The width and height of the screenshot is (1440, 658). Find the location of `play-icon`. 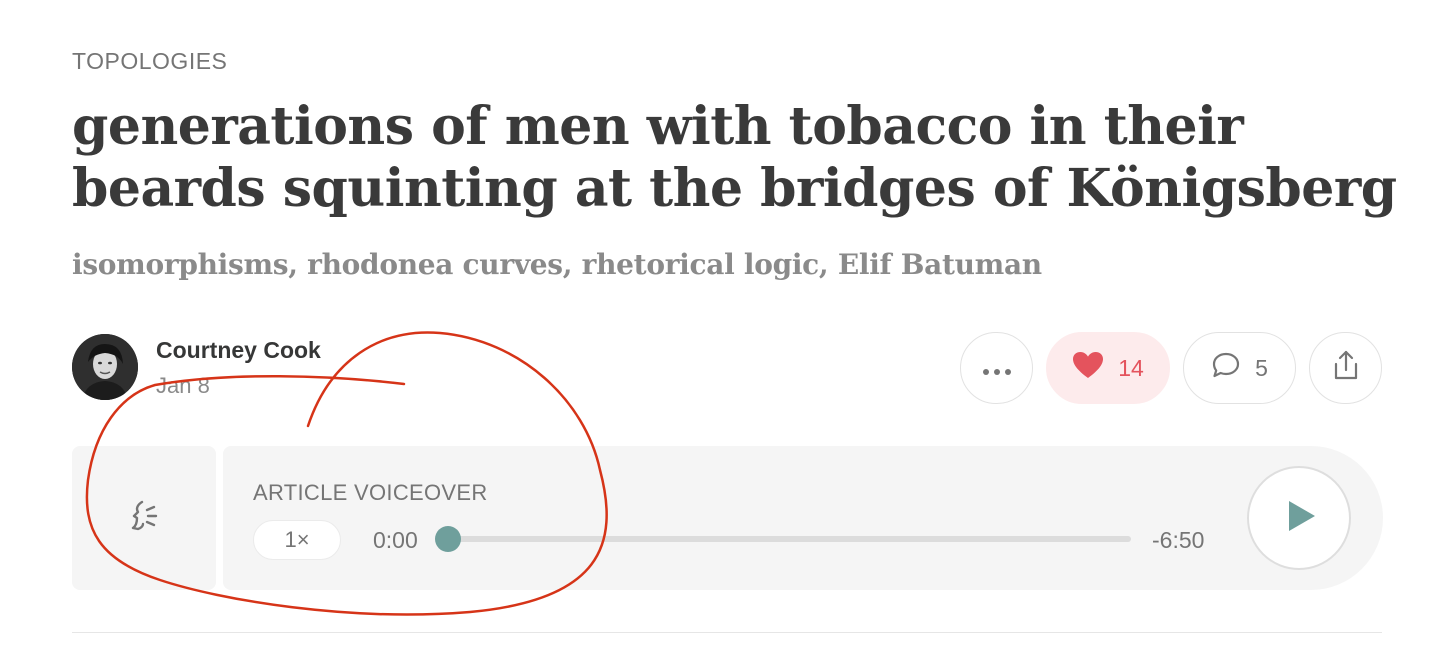

play-icon is located at coordinates (1299, 518).